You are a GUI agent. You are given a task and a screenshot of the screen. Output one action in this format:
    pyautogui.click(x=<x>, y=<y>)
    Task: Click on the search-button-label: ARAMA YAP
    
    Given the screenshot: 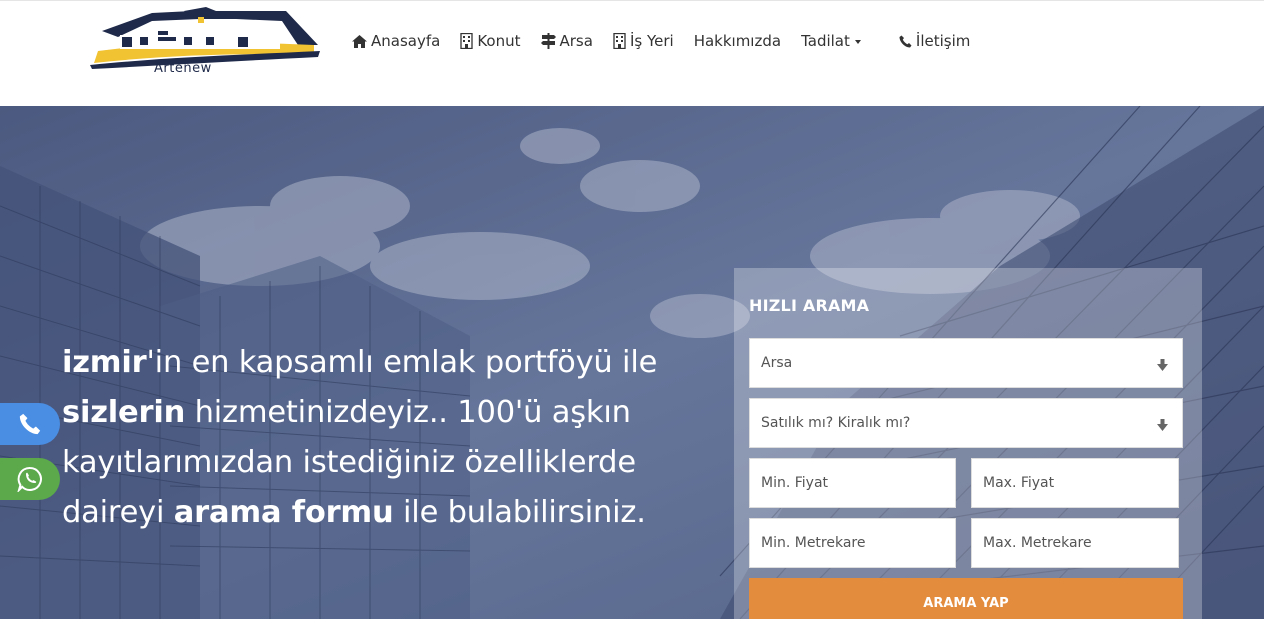 What is the action you would take?
    pyautogui.click(x=966, y=603)
    